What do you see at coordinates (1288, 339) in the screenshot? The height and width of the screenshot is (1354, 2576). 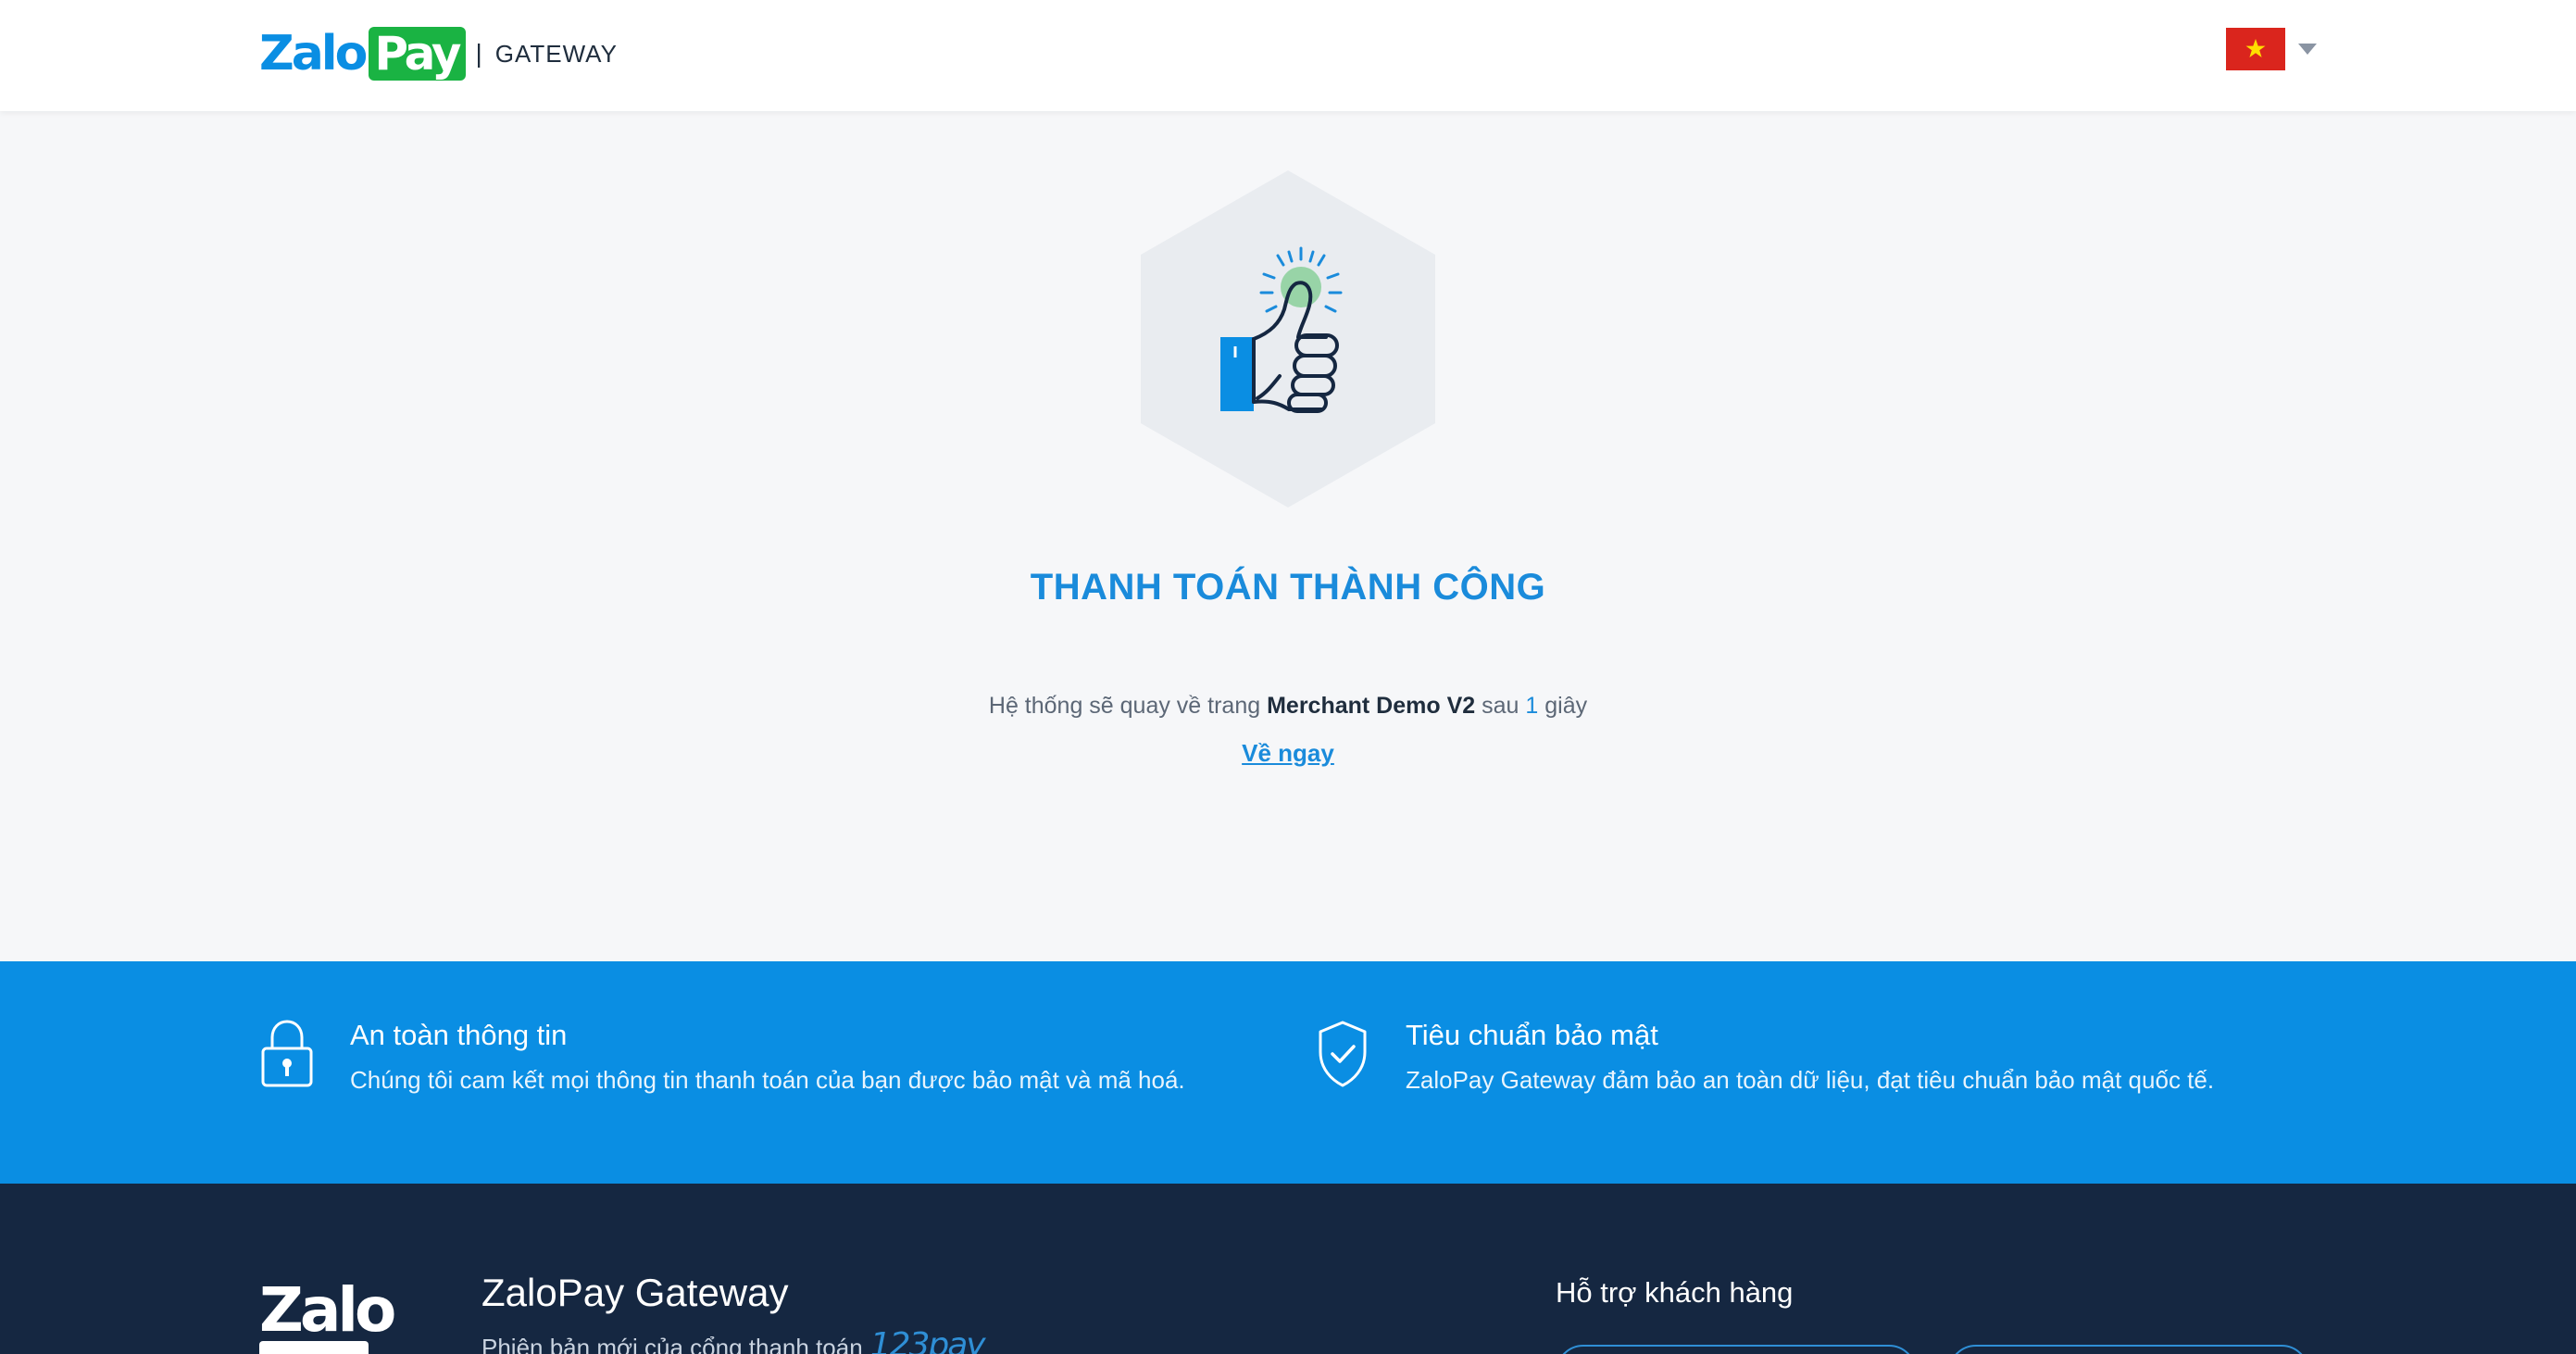 I see `thumbs-up-icon` at bounding box center [1288, 339].